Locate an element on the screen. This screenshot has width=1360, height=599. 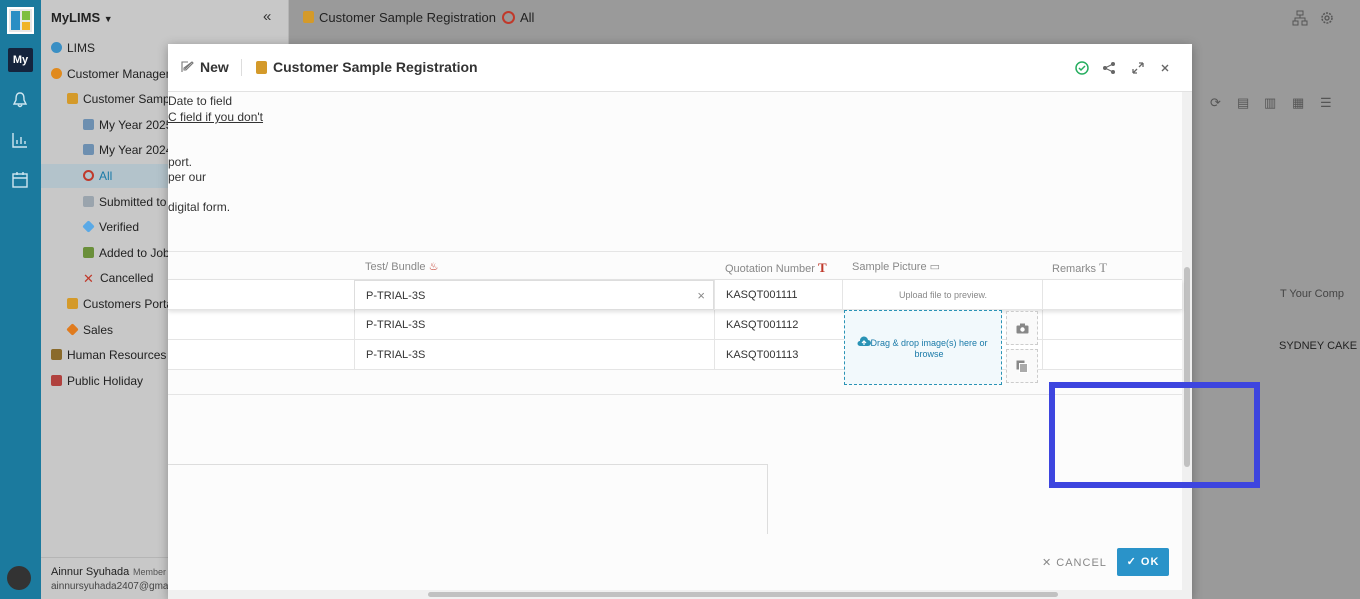
smiley-icon is located at coordinates (56, 73).